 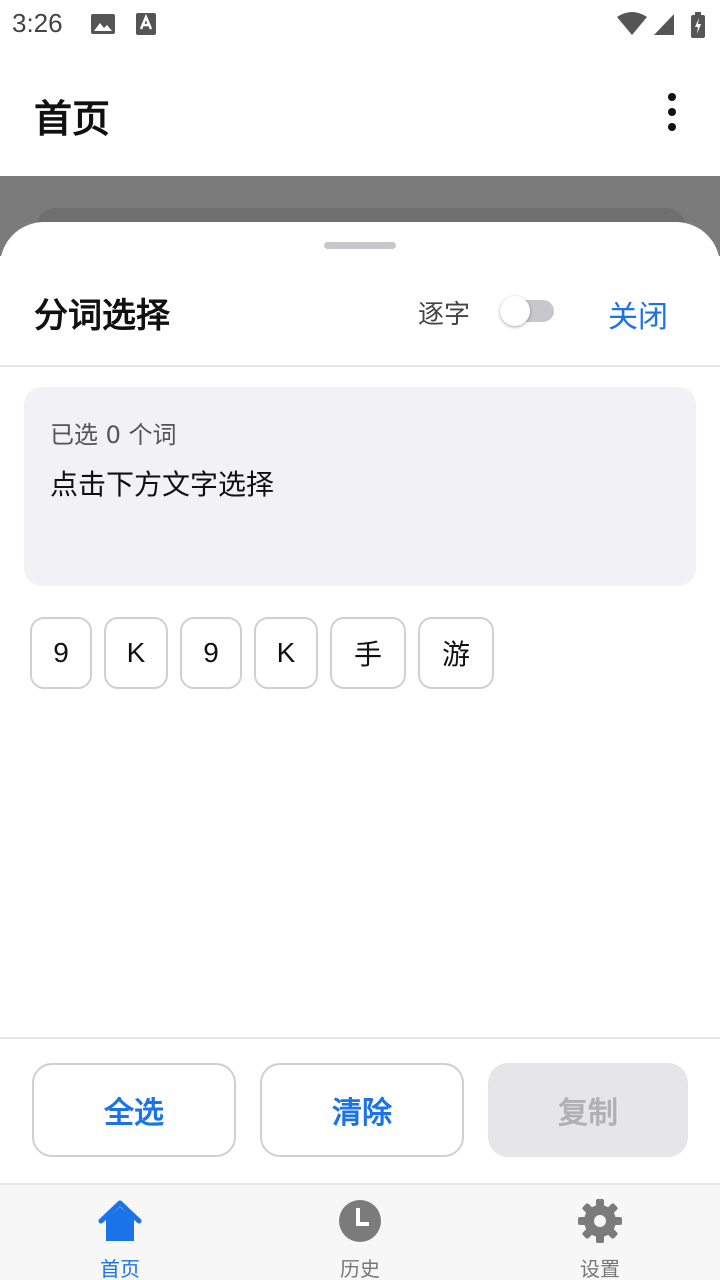 I want to click on char-mode-toggle, so click(x=527, y=311).